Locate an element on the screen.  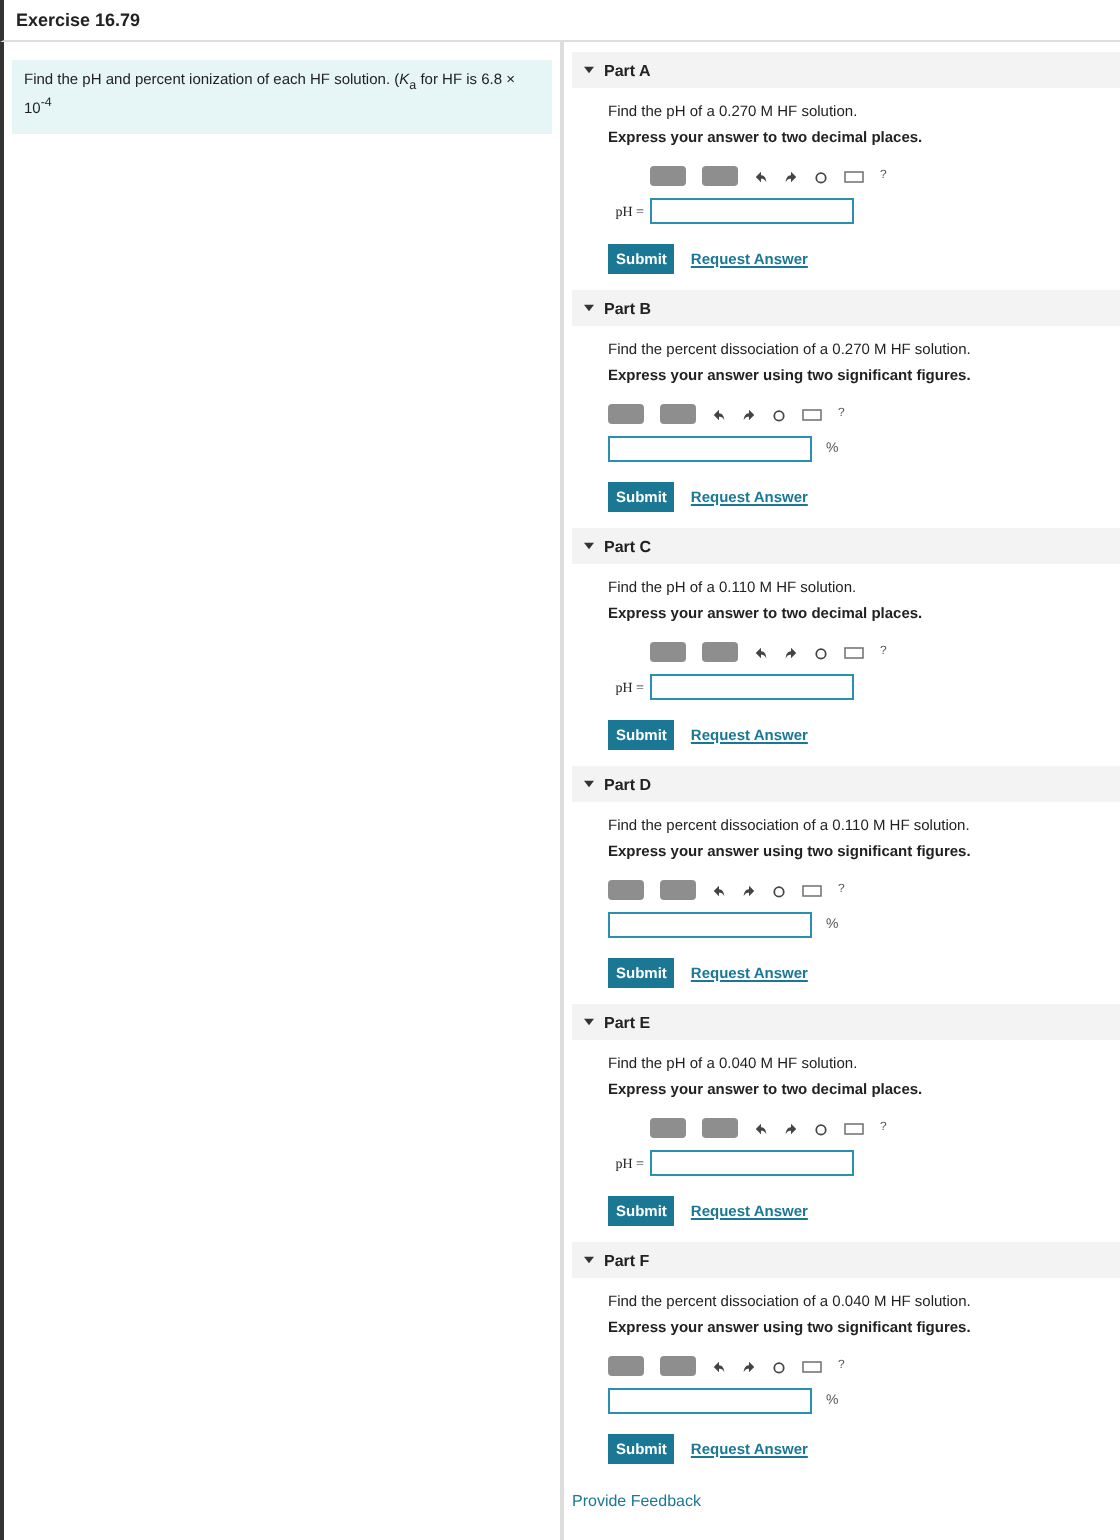
part-title: Part B is located at coordinates (628, 308).